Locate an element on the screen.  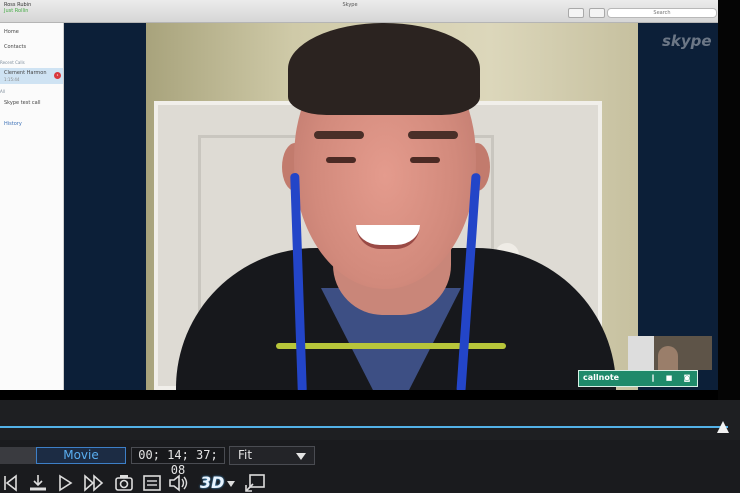
person-left-brow is located at coordinates (339, 135).